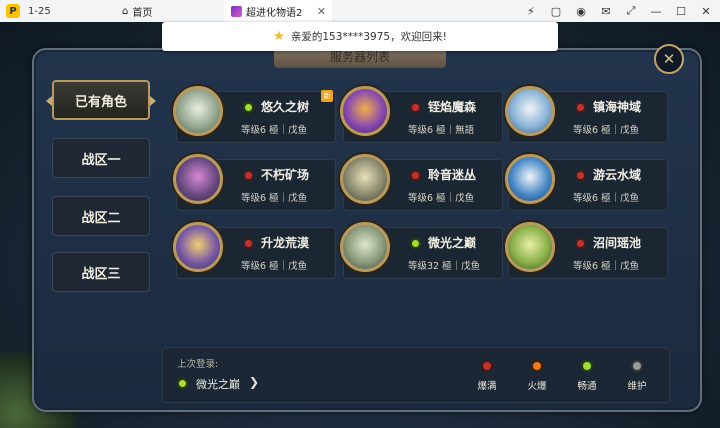 The height and width of the screenshot is (428, 720). I want to click on server-name: 镇海神域, so click(617, 107).